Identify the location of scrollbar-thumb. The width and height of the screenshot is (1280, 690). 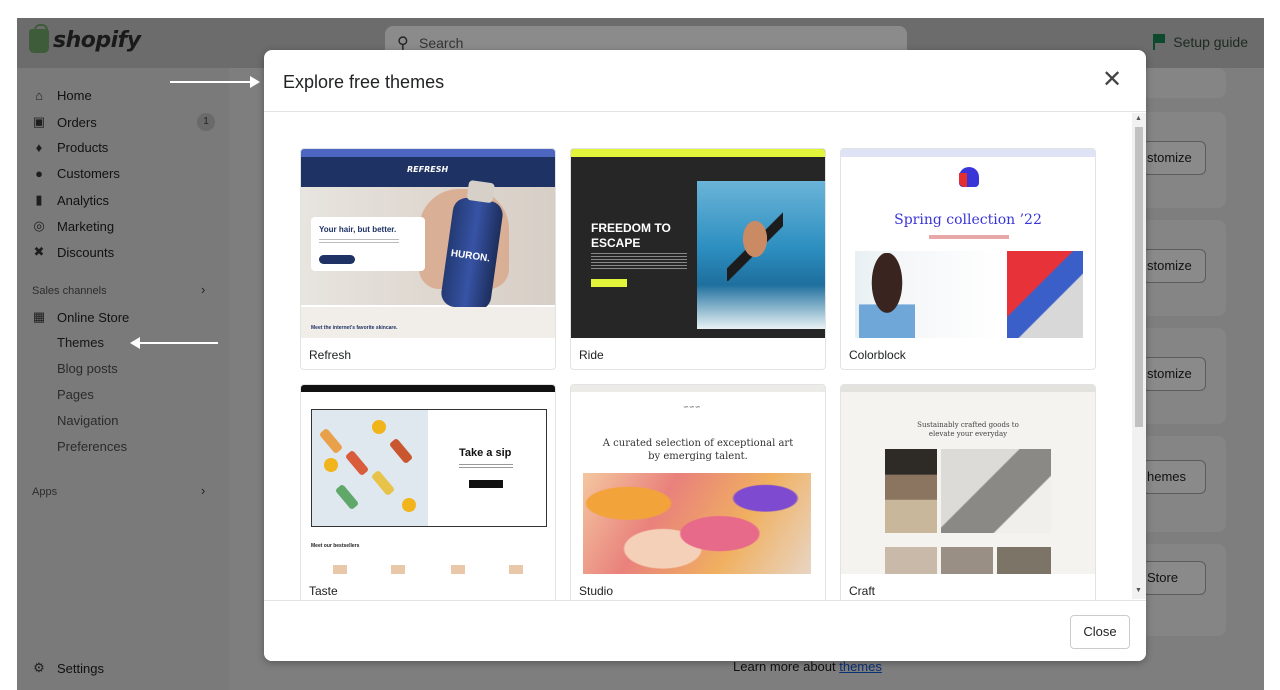
(1139, 277).